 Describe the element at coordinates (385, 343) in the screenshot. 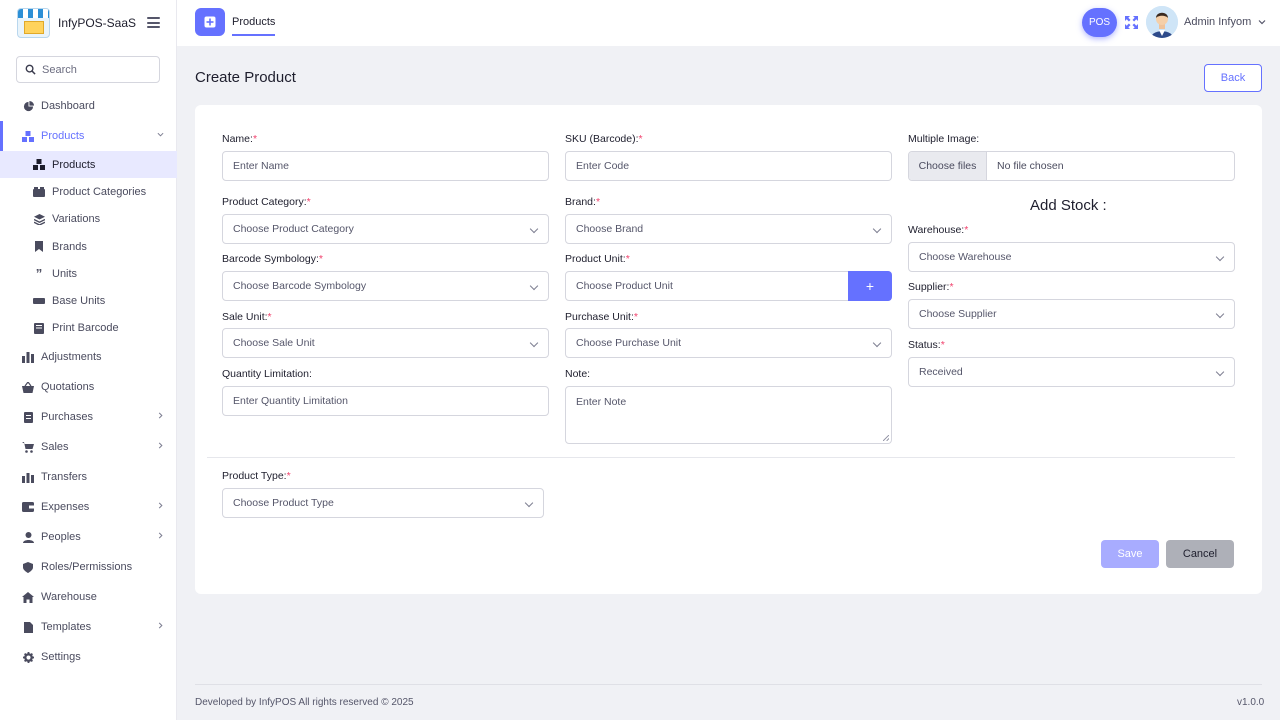

I see `sale-unit-select: Choose Sale Unit` at that location.